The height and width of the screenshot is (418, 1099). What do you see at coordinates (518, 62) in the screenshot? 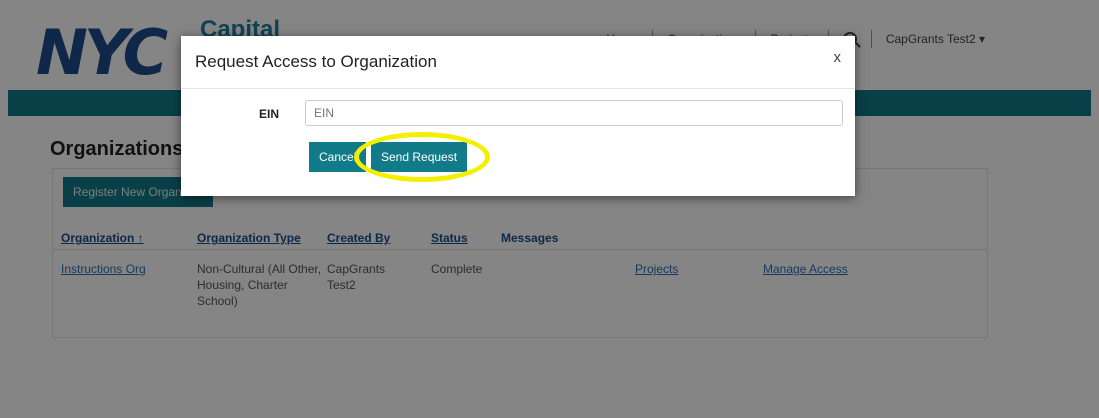
I see `modal-header: Request Access to Organization x` at bounding box center [518, 62].